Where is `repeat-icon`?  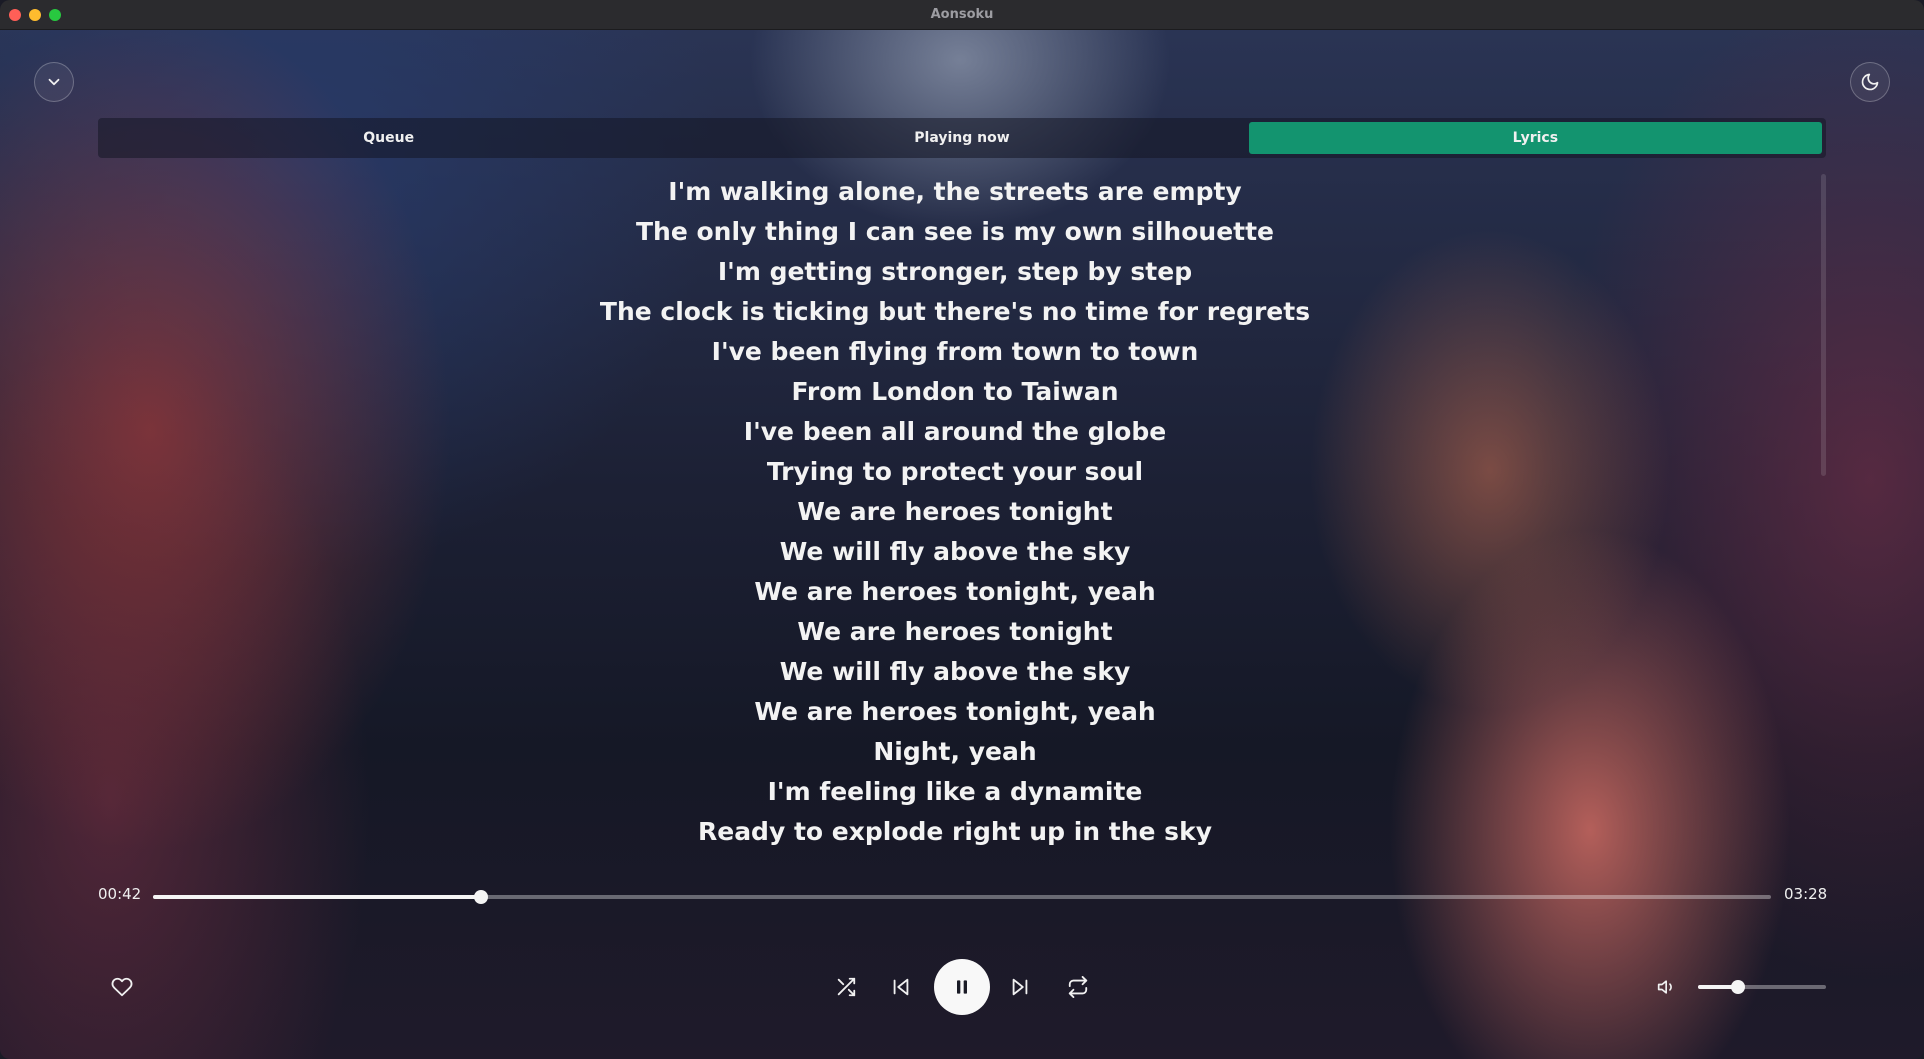
repeat-icon is located at coordinates (1078, 987).